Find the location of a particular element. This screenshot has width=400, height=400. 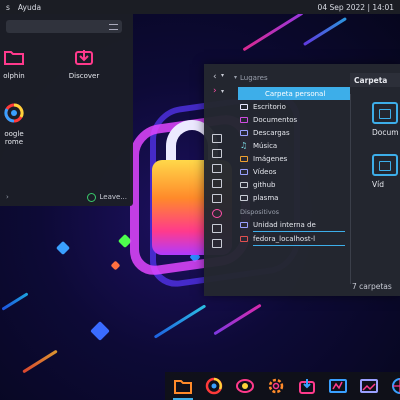

place-label: Documentos is located at coordinates (275, 119).